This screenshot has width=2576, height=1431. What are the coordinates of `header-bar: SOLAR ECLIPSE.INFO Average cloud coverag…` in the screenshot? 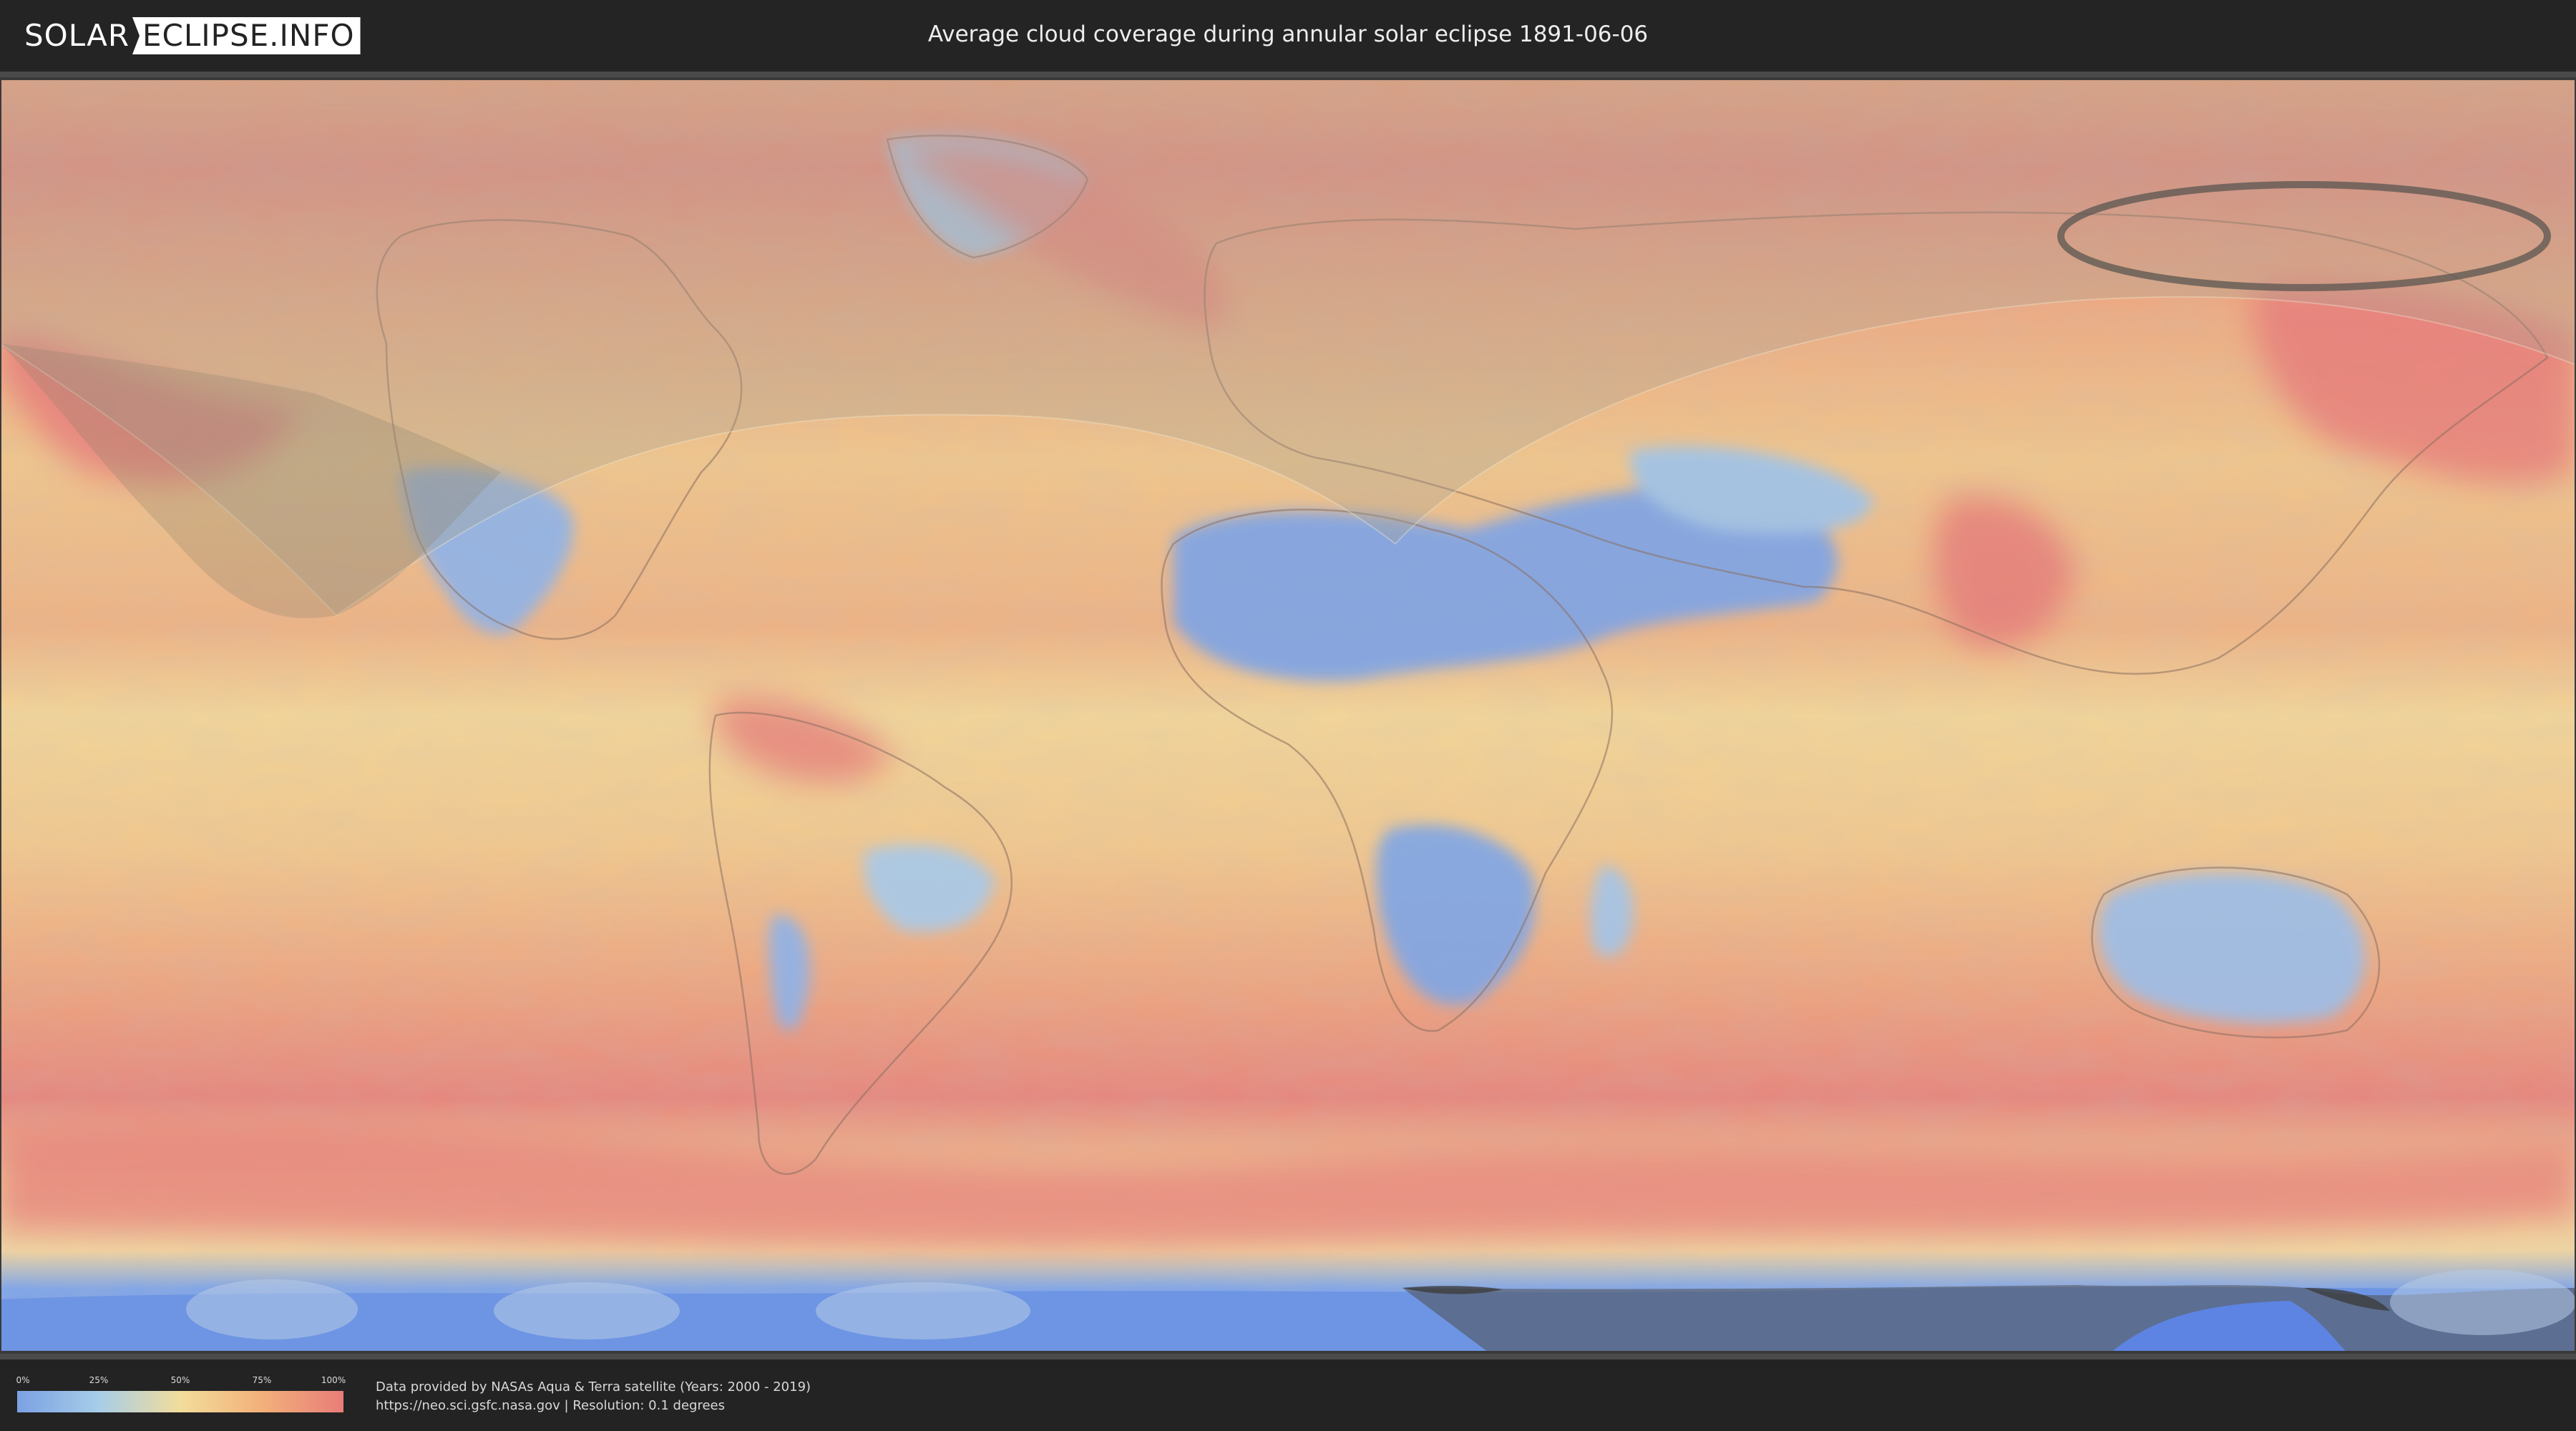 It's located at (1288, 36).